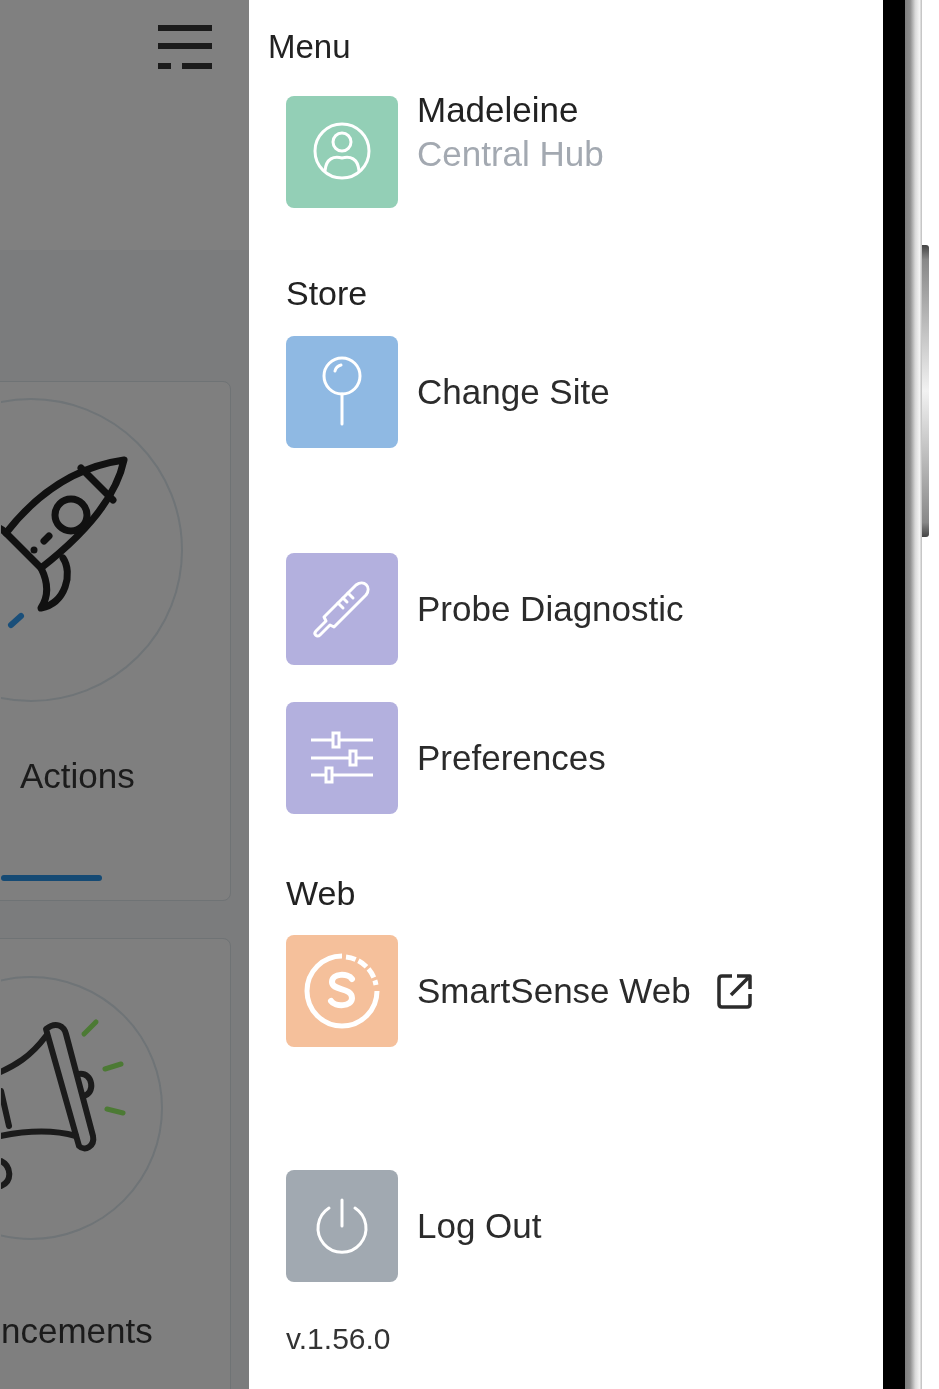 The height and width of the screenshot is (1389, 939). What do you see at coordinates (485, 609) in the screenshot?
I see `menu-item: Probe Diagnostic` at bounding box center [485, 609].